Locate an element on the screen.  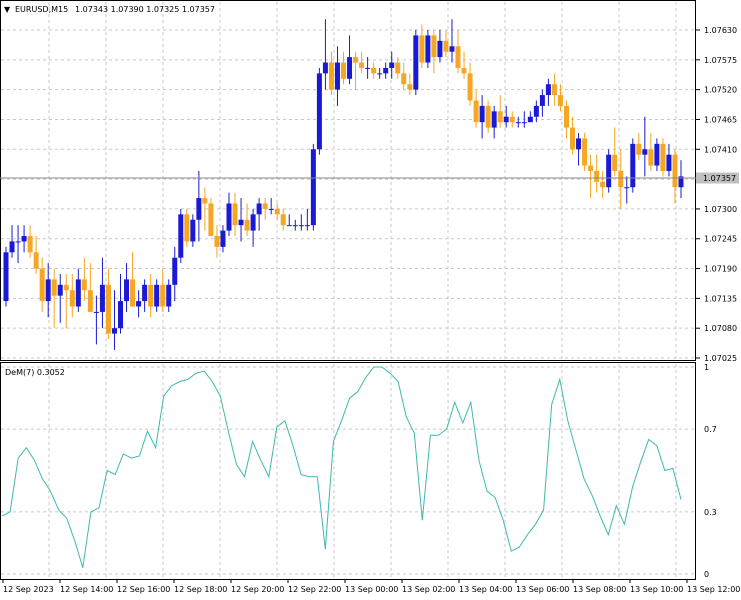
time-tick-label: 13 Sep 04:00 is located at coordinates (485, 589).